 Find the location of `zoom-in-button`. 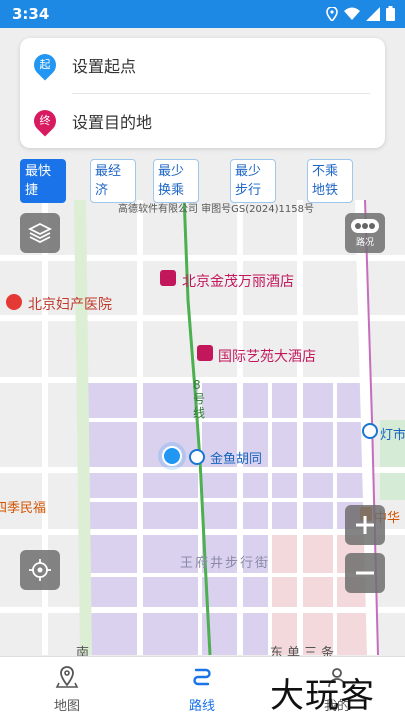

zoom-in-button is located at coordinates (365, 525).